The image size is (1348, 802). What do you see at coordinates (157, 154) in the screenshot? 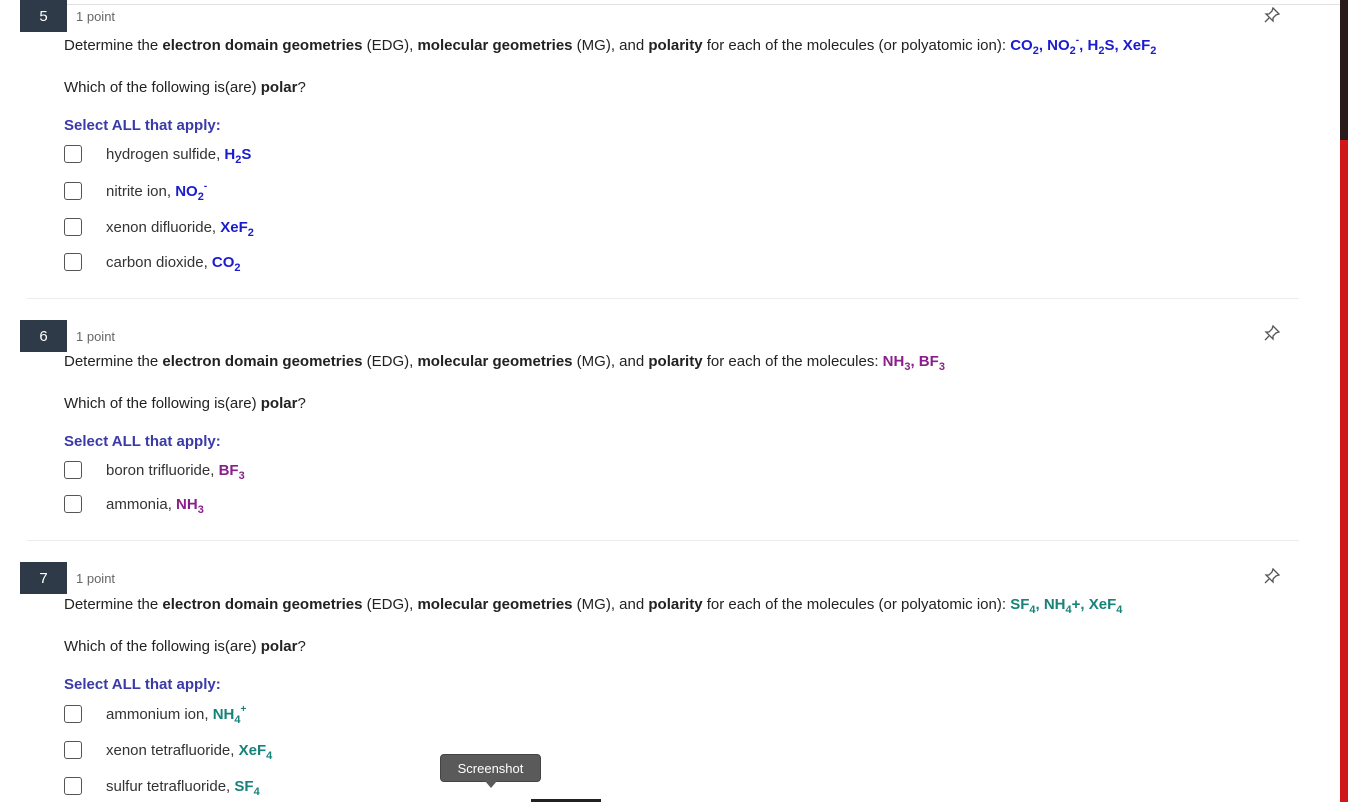
I see `option-h2s: hydrogen sulfide, H2S` at bounding box center [157, 154].